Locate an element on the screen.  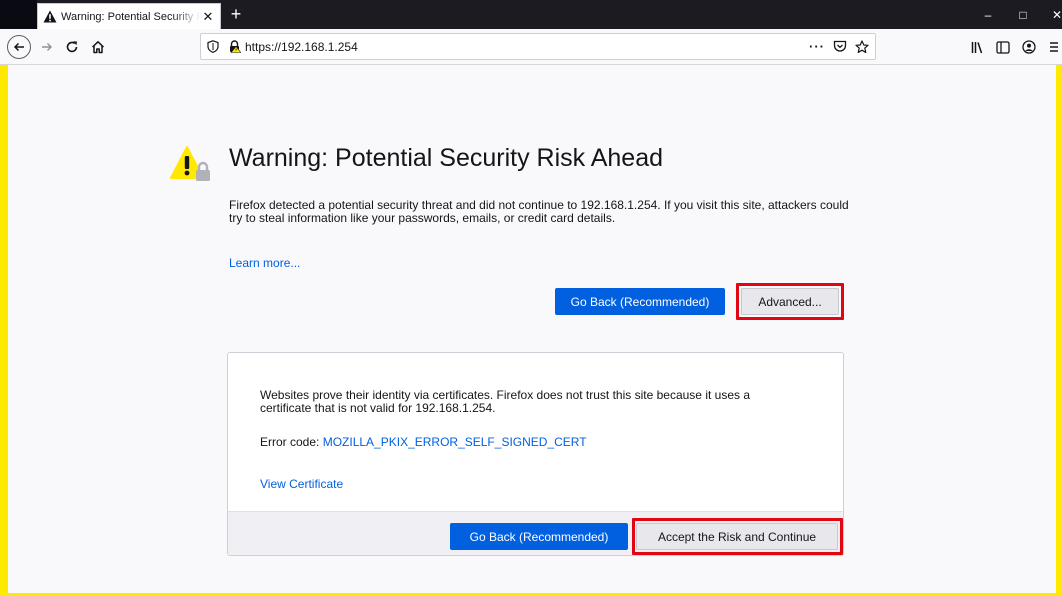
star-icon is located at coordinates (862, 46).